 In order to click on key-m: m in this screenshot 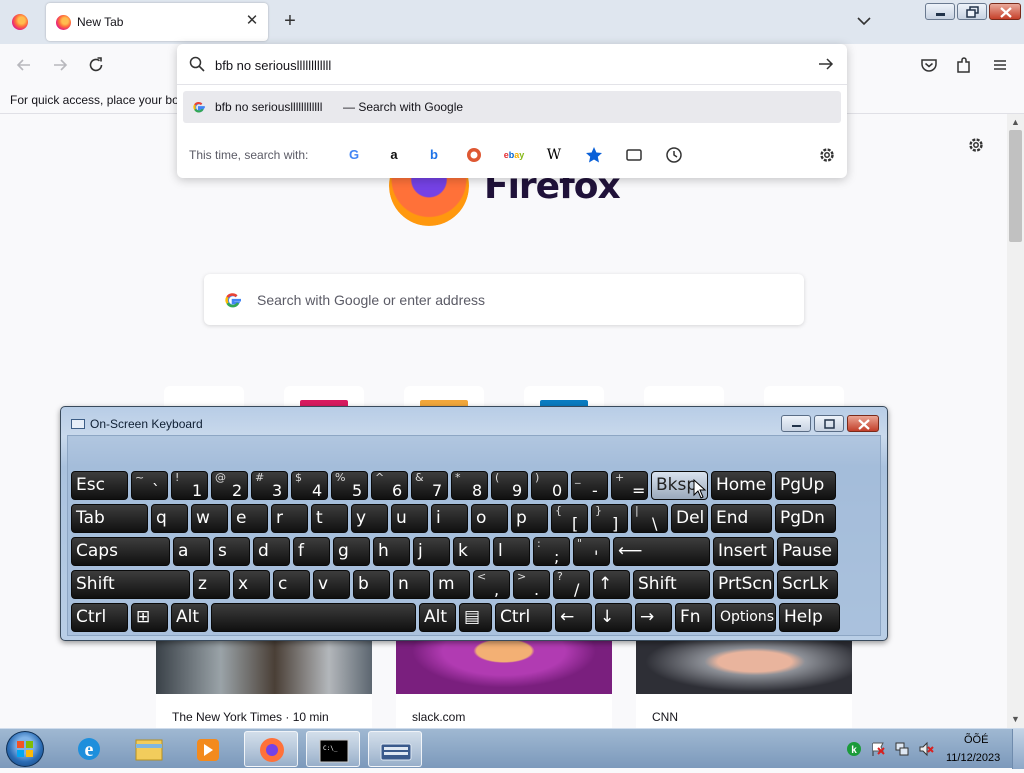, I will do `click(451, 584)`.